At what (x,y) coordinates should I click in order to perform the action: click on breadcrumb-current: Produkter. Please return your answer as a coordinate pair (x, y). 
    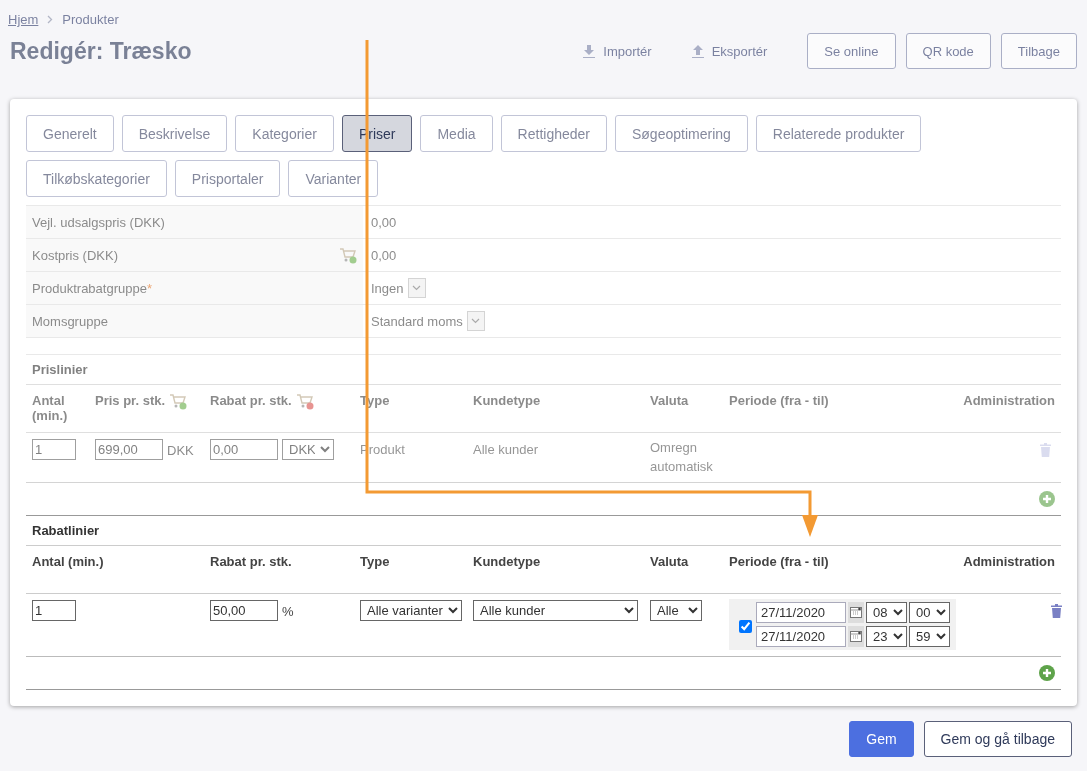
    Looking at the image, I should click on (90, 19).